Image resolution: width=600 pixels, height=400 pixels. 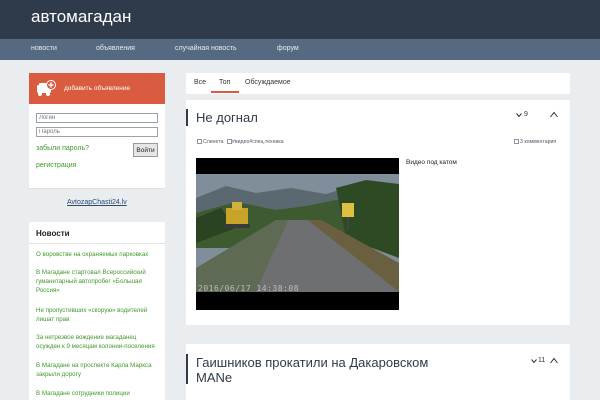 I want to click on comment-icon, so click(x=516, y=141).